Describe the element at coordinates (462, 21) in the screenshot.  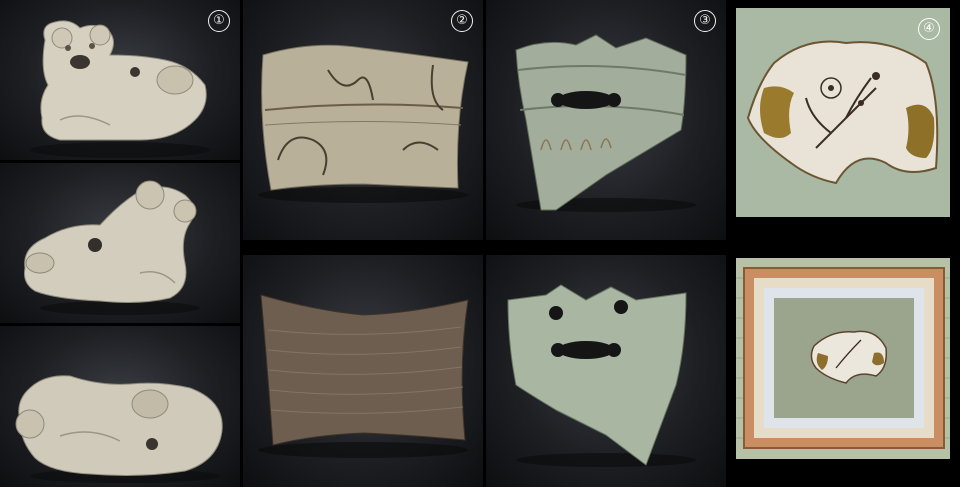
I see `figure-number-two: ②` at that location.